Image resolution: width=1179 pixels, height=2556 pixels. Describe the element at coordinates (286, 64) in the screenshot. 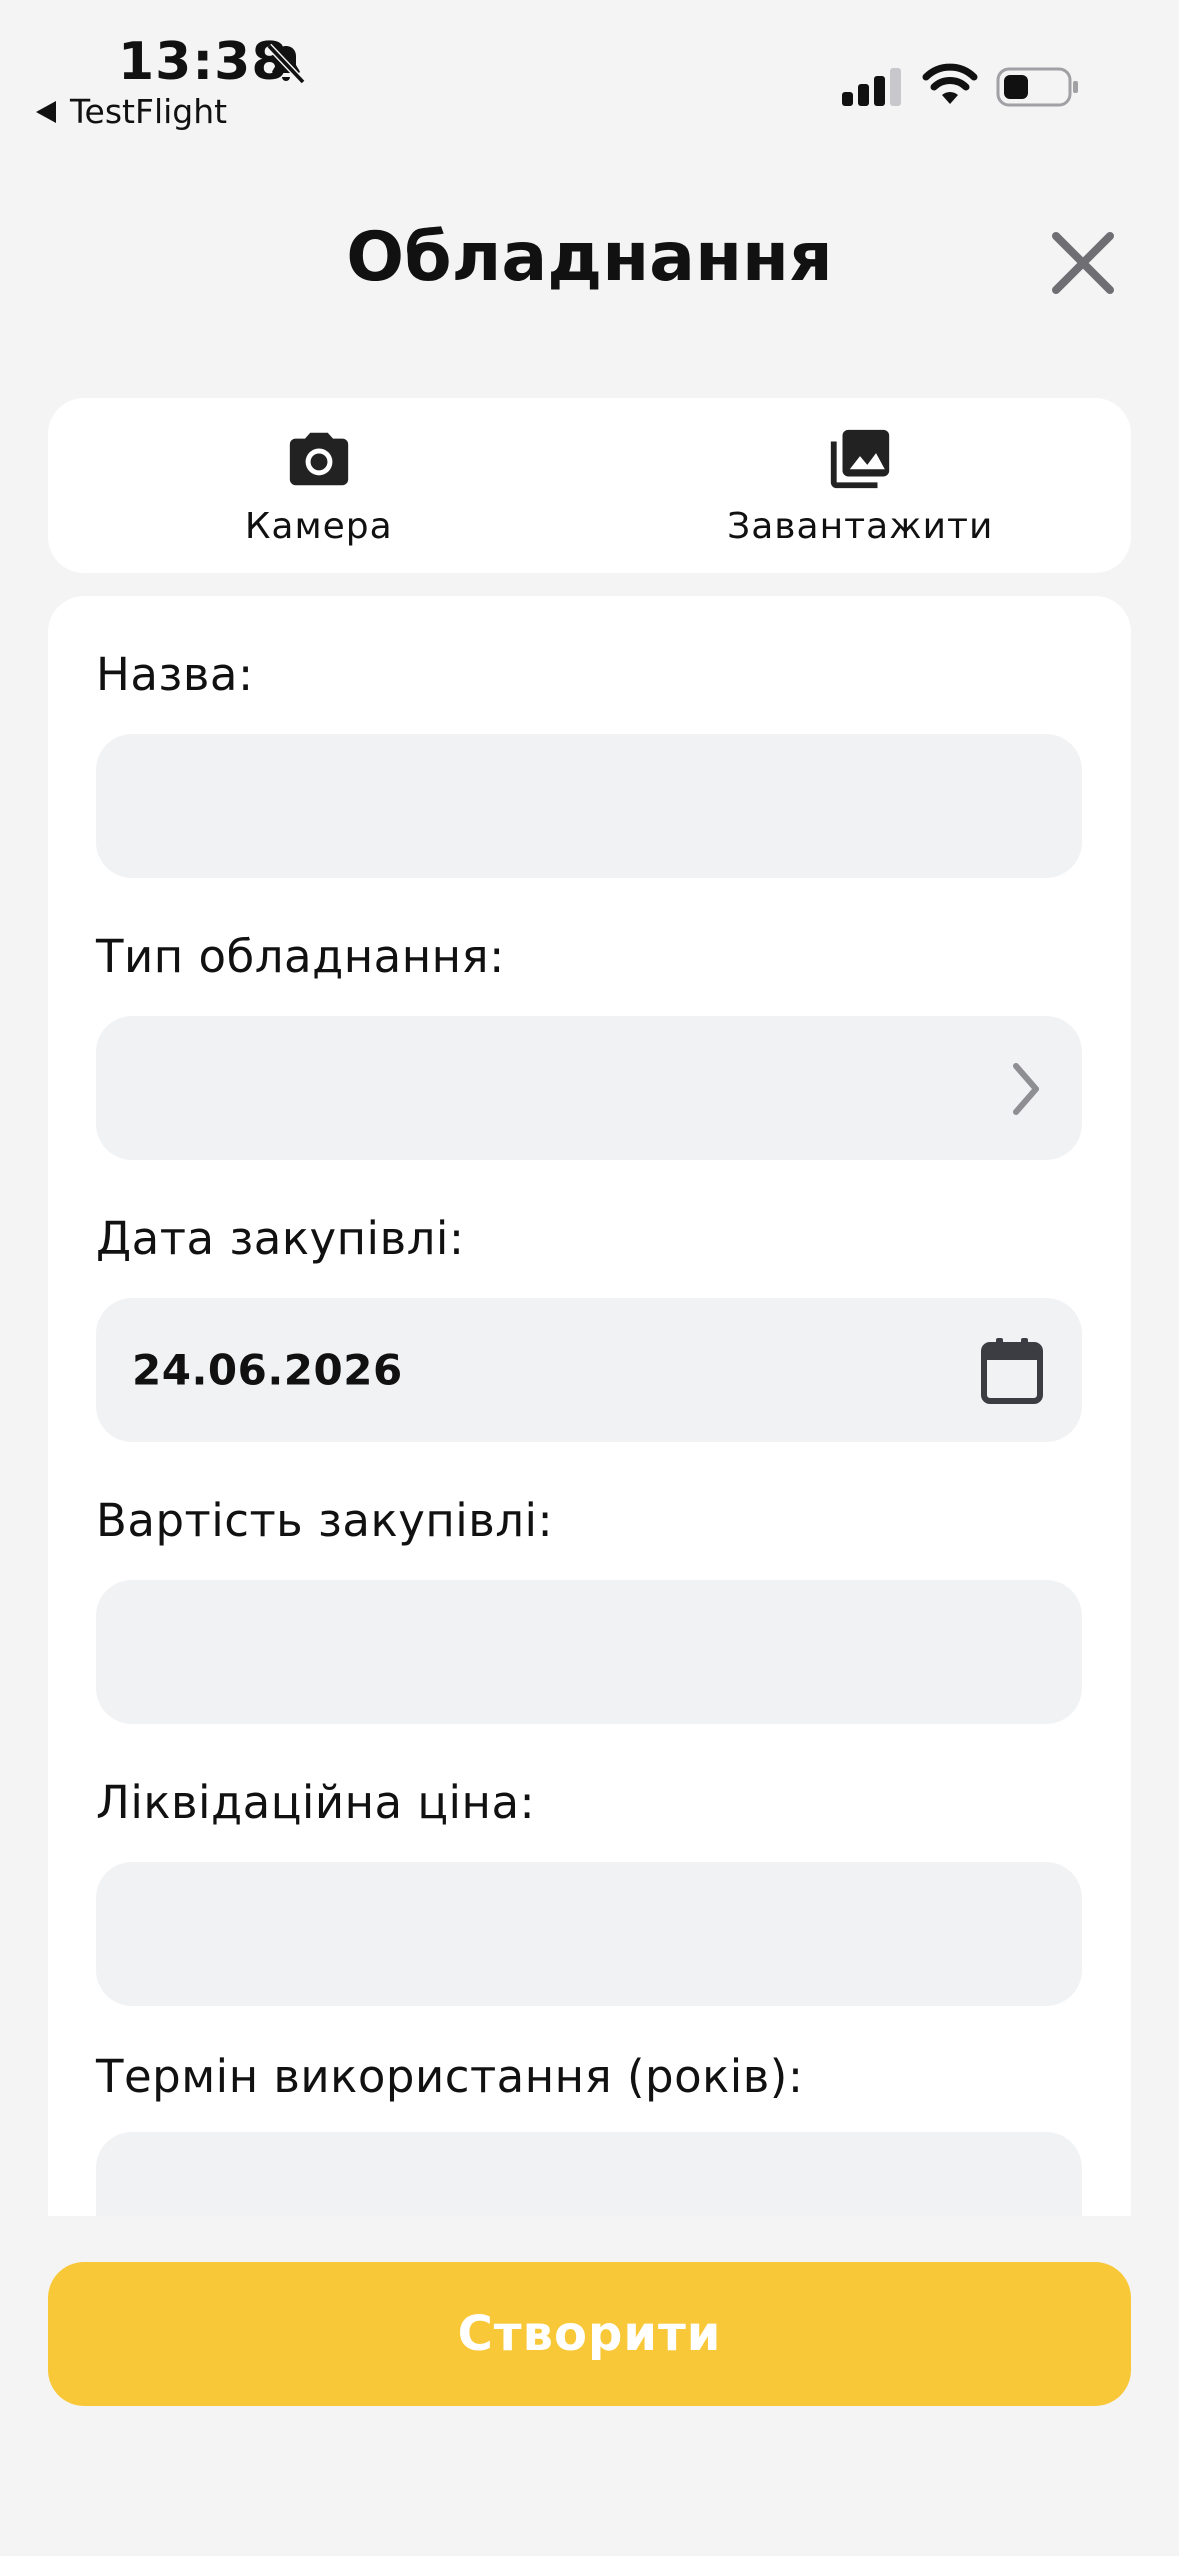

I see `bell-slash-icon` at that location.